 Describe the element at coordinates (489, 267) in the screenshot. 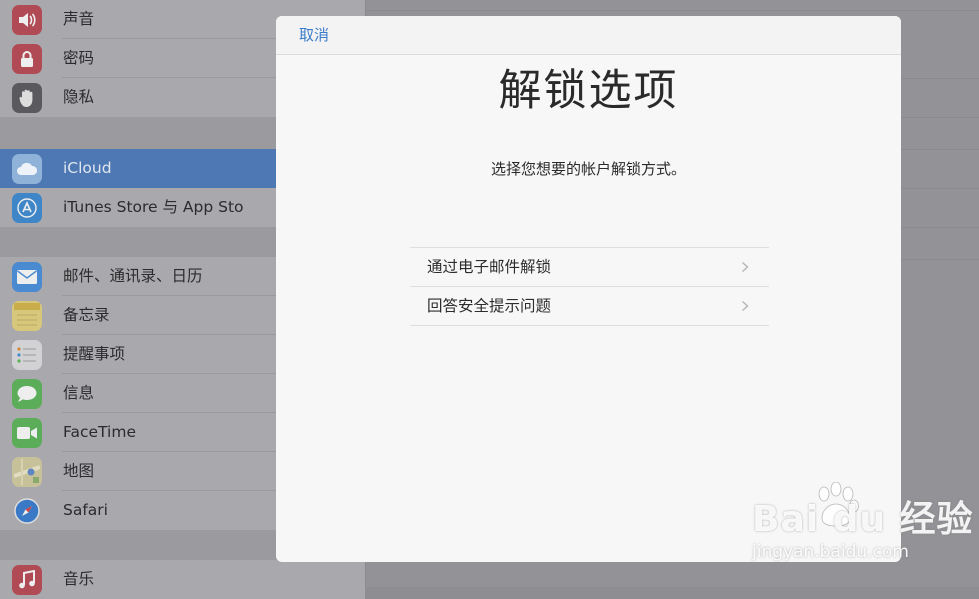

I see `option-label: 通过电子邮件解锁` at that location.